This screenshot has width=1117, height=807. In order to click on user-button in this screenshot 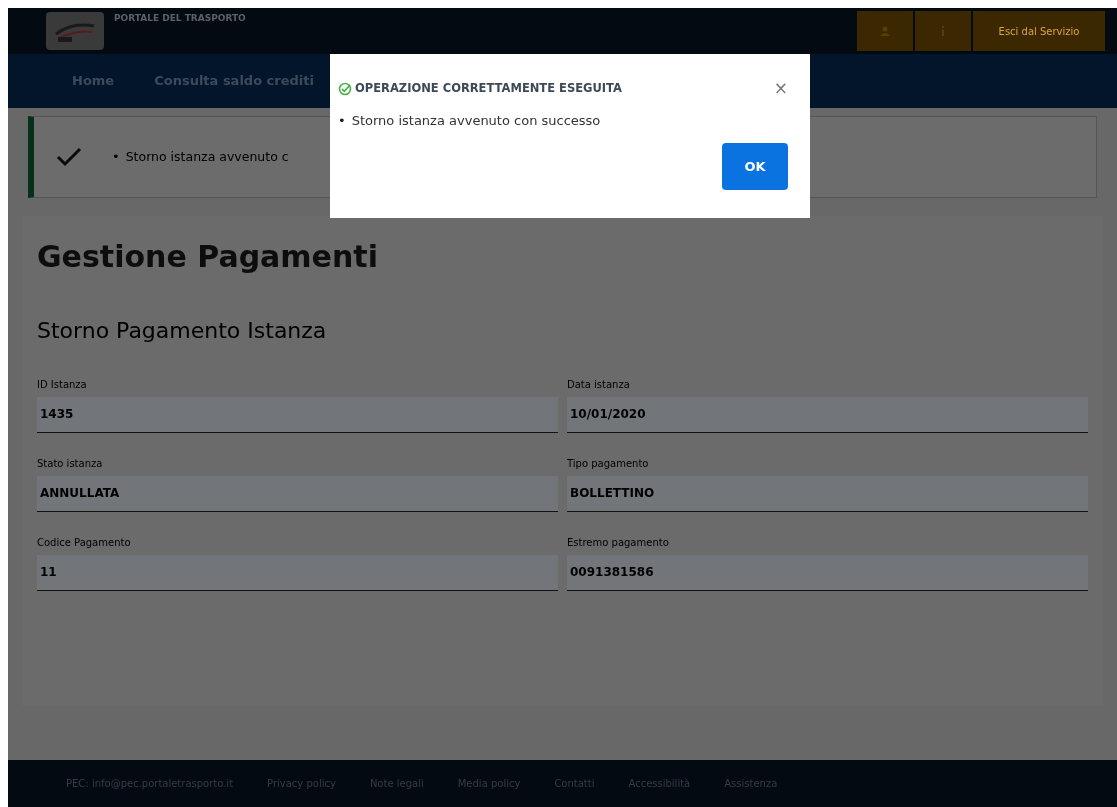, I will do `click(885, 31)`.